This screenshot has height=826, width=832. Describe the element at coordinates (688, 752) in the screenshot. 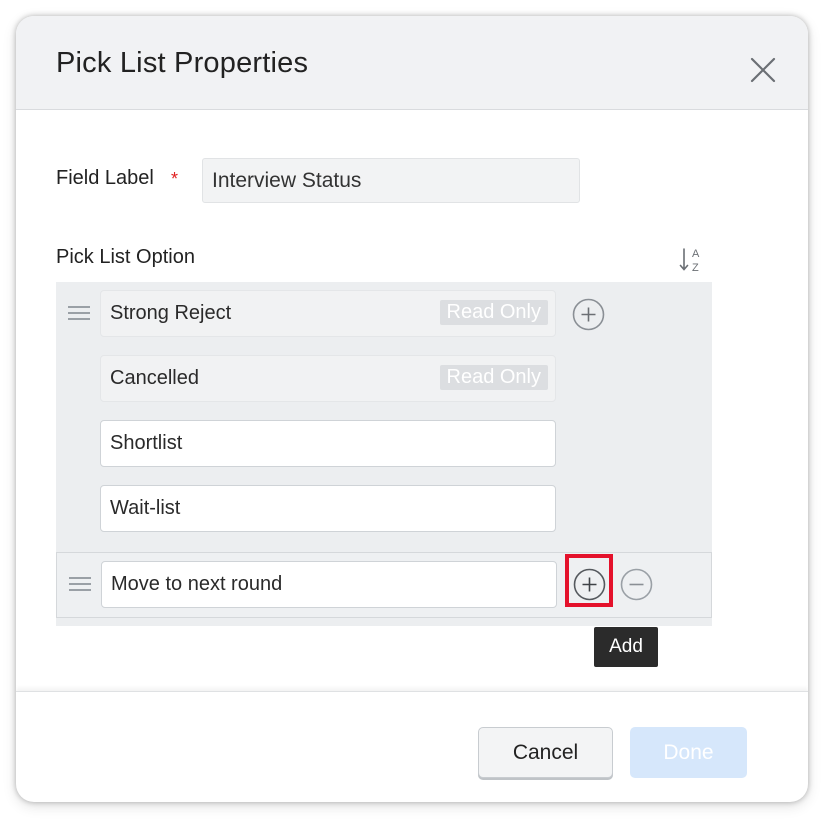

I see `done-button: Done` at that location.